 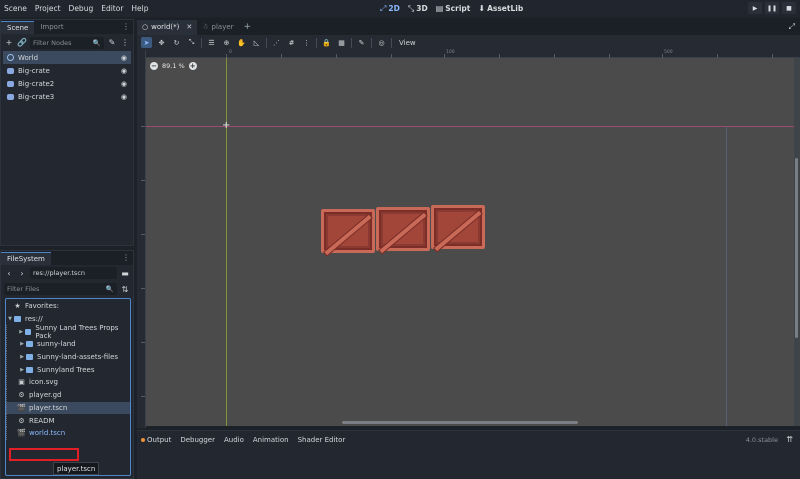 I want to click on path-input: res://player.tscn, so click(x=73, y=273).